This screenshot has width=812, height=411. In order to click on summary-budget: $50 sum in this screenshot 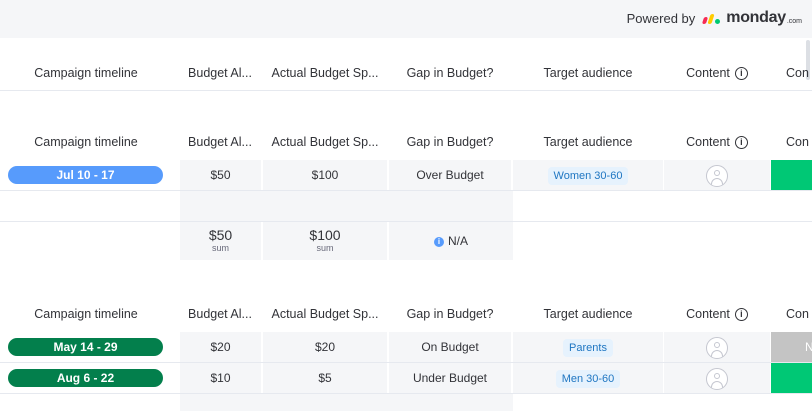, I will do `click(220, 241)`.